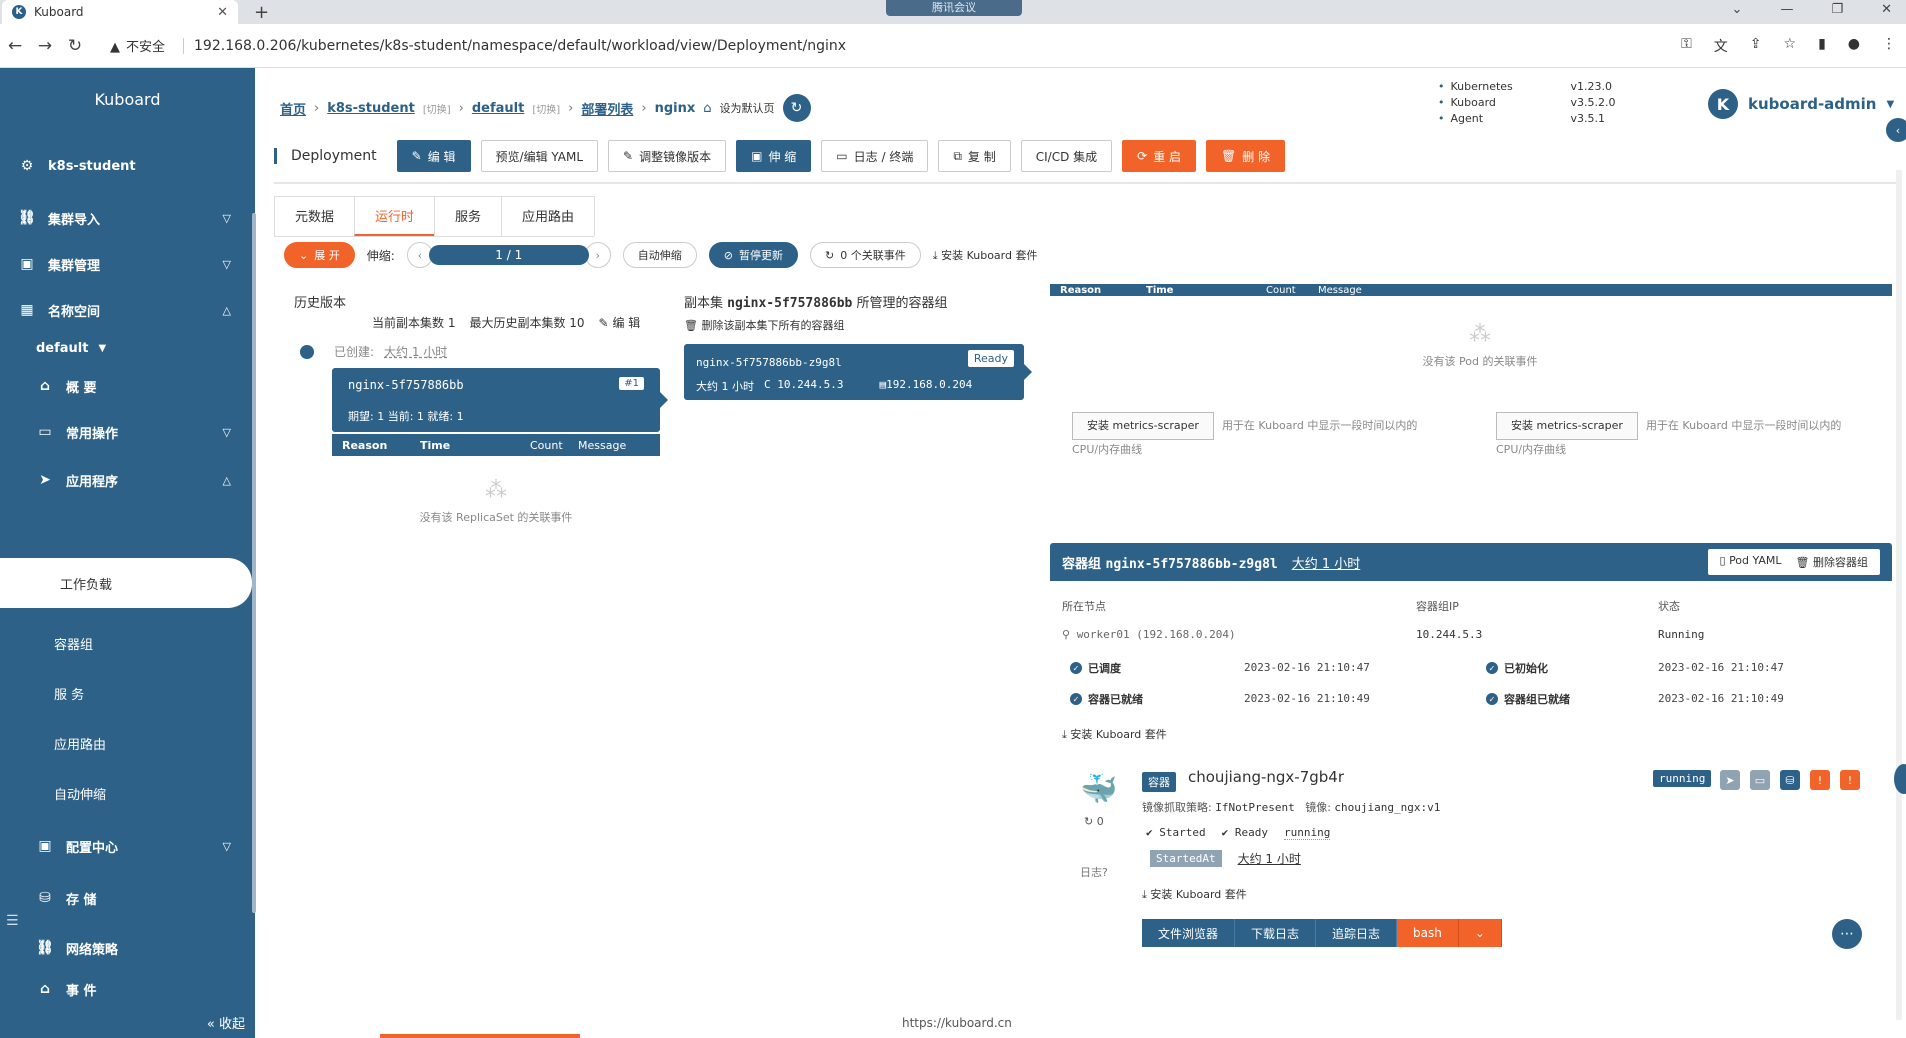  What do you see at coordinates (957, 1023) in the screenshot?
I see `footer-link: https://kuboard.cn` at bounding box center [957, 1023].